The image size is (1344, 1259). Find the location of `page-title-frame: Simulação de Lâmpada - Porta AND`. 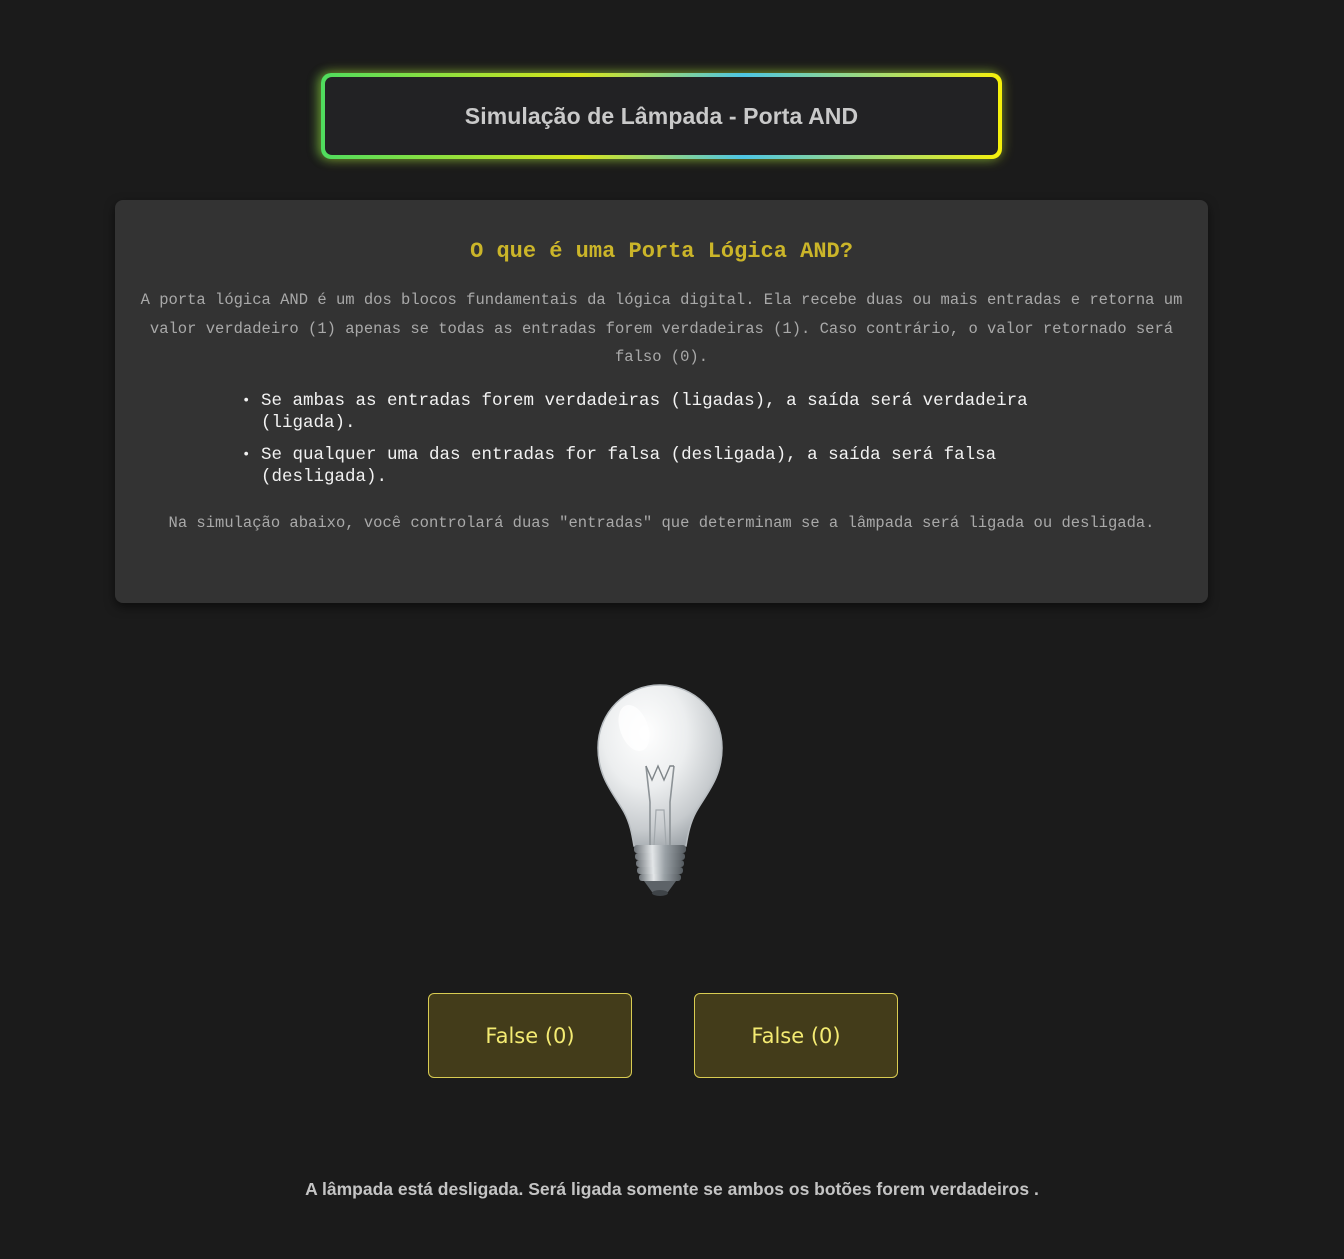

page-title-frame: Simulação de Lâmpada - Porta AND is located at coordinates (661, 116).